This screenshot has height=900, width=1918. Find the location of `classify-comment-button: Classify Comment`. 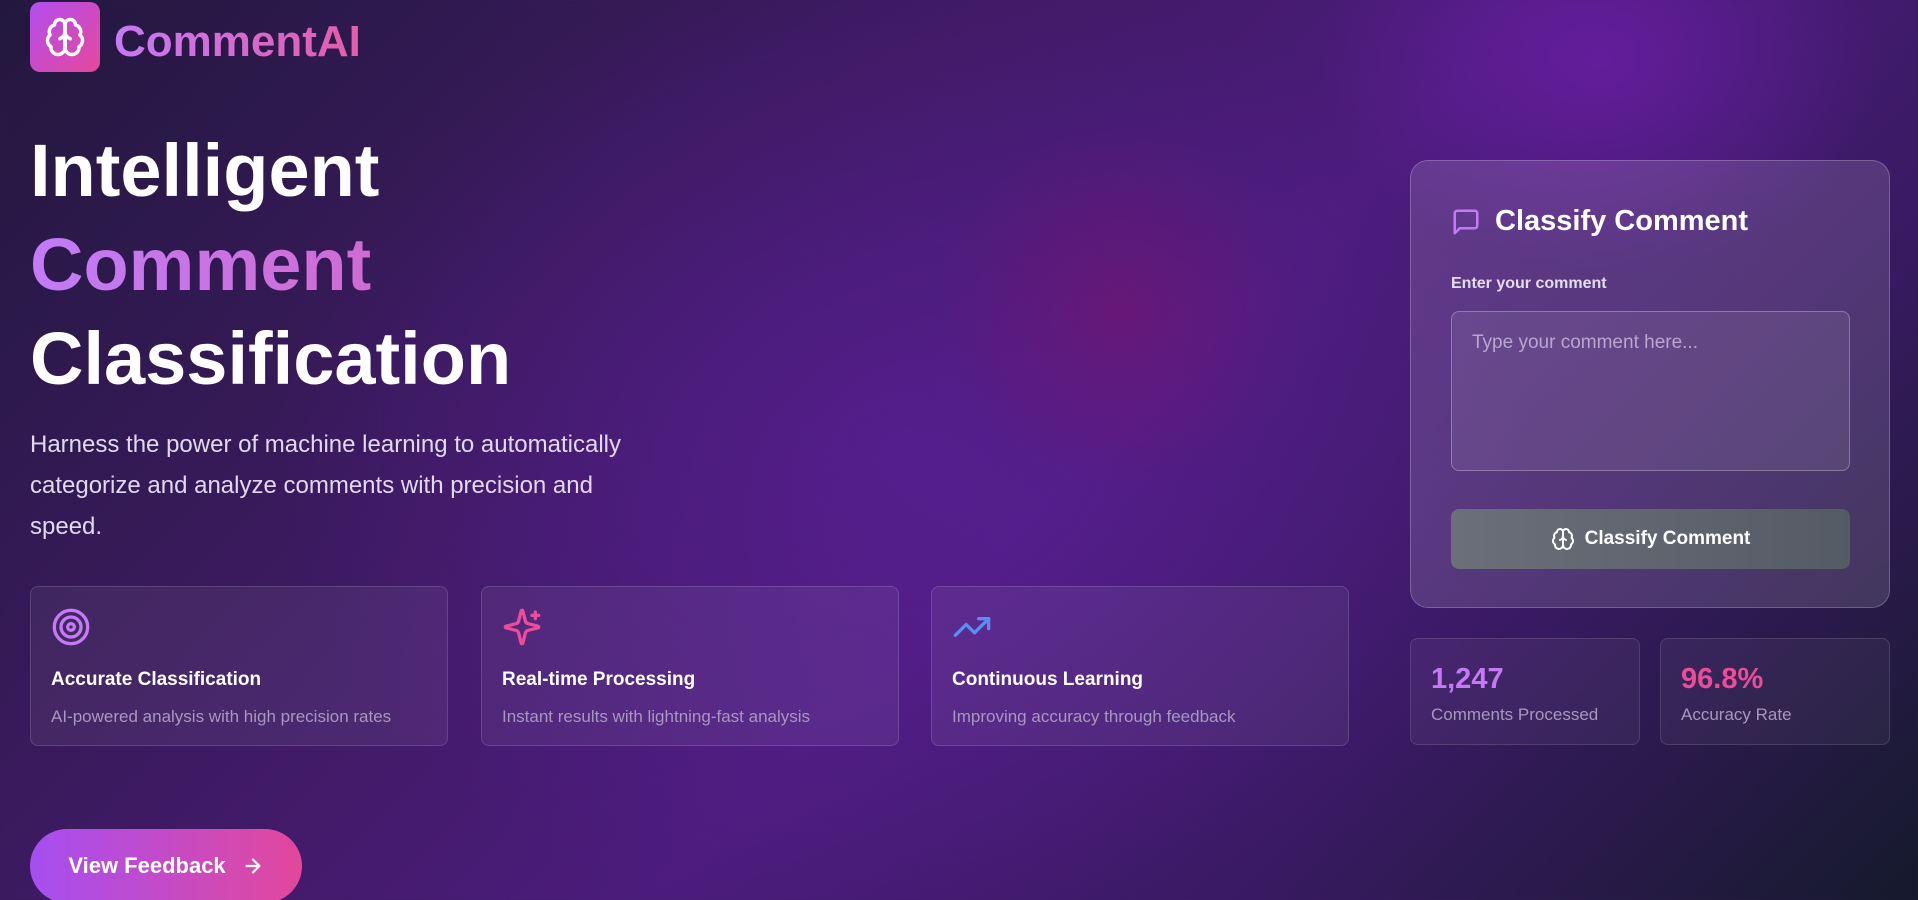

classify-comment-button: Classify Comment is located at coordinates (1650, 539).